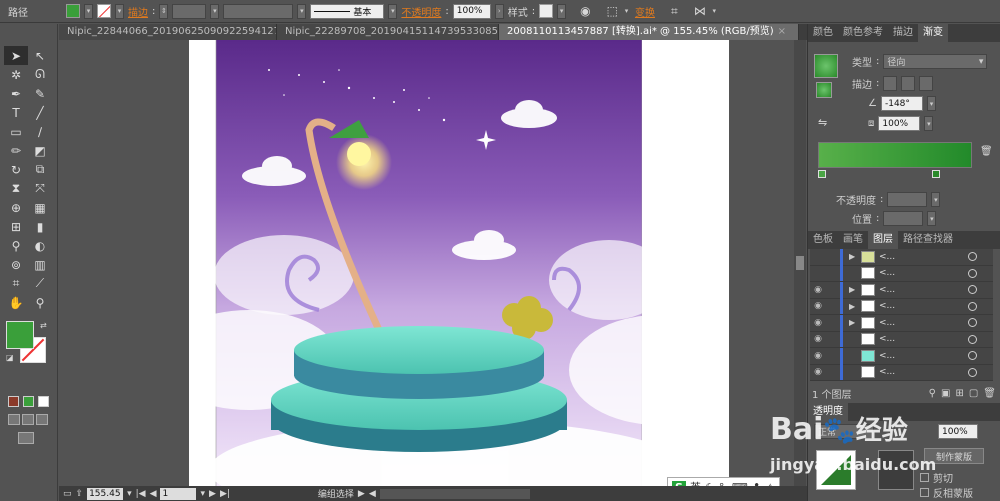 The height and width of the screenshot is (501, 1000). I want to click on first-artboard-icon: |◀, so click(141, 494).